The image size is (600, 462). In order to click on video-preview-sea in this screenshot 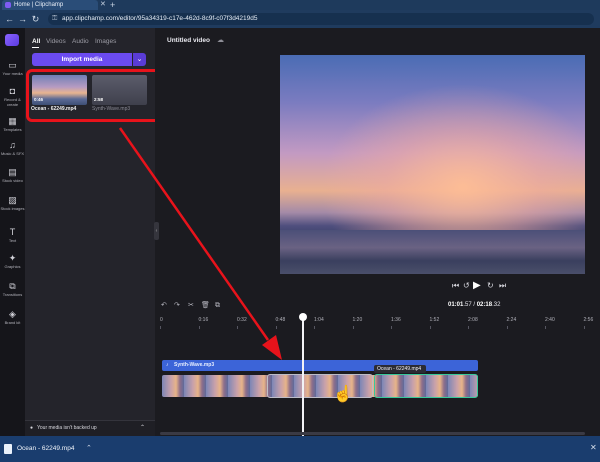, I will do `click(432, 252)`.